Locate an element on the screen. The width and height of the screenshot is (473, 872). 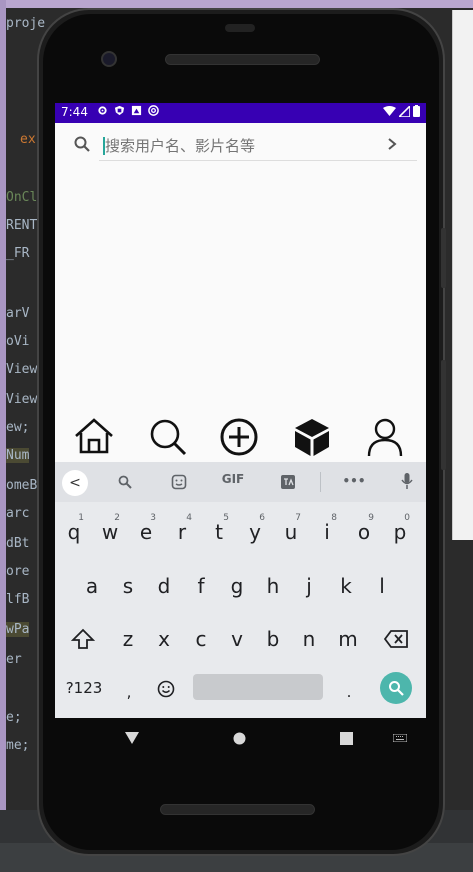
symbols-key: ?123 is located at coordinates (84, 688).